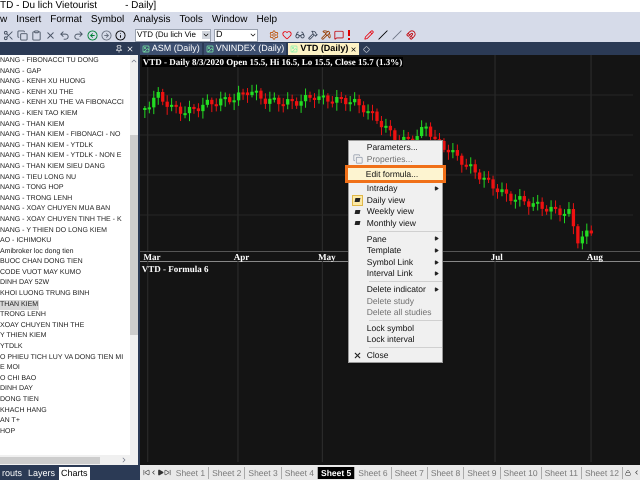  I want to click on menu-item: Format, so click(66, 20).